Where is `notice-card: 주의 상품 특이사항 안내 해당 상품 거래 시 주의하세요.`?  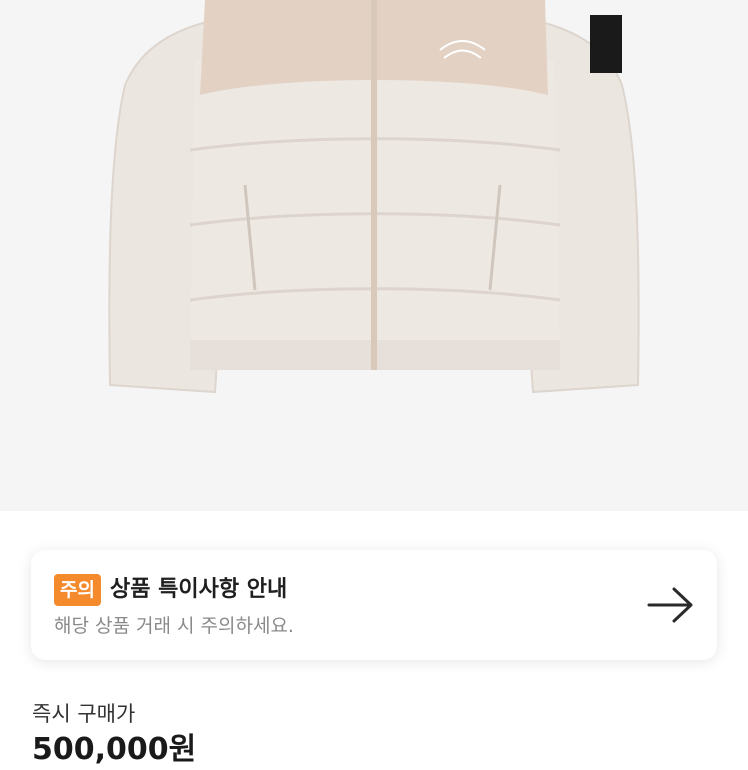
notice-card: 주의 상품 특이사항 안내 해당 상품 거래 시 주의하세요. is located at coordinates (374, 605).